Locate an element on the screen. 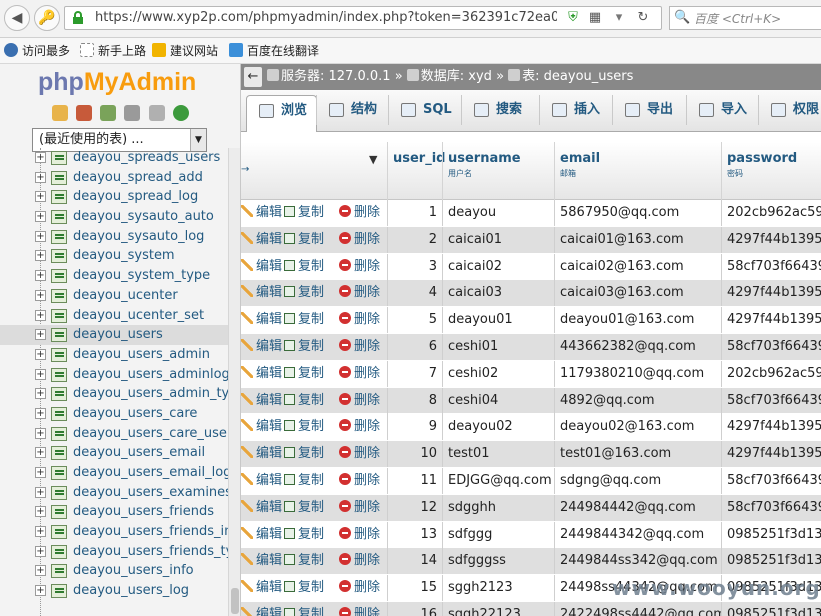 Image resolution: width=821 pixels, height=616 pixels. cell-user-id: 14 is located at coordinates (414, 561).